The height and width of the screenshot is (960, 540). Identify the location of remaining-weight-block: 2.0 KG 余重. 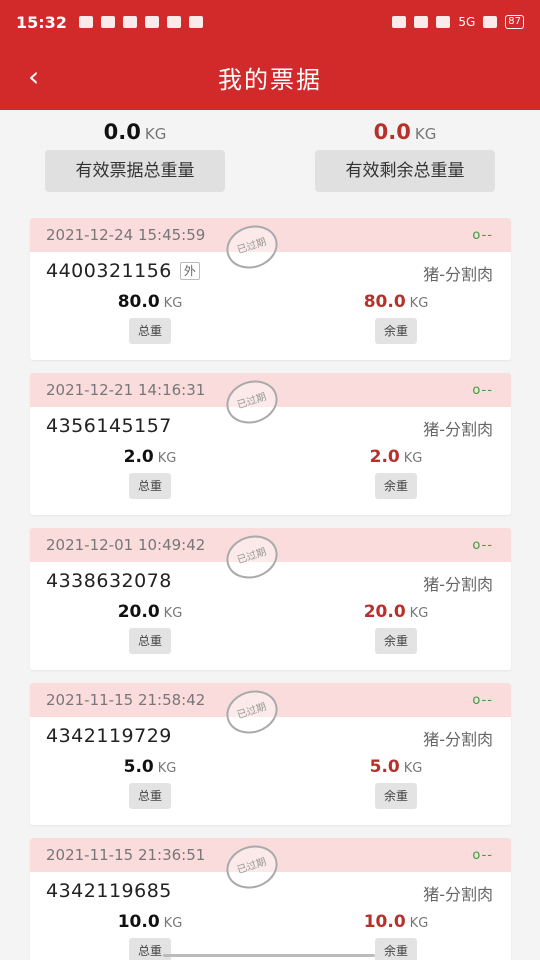
(396, 473).